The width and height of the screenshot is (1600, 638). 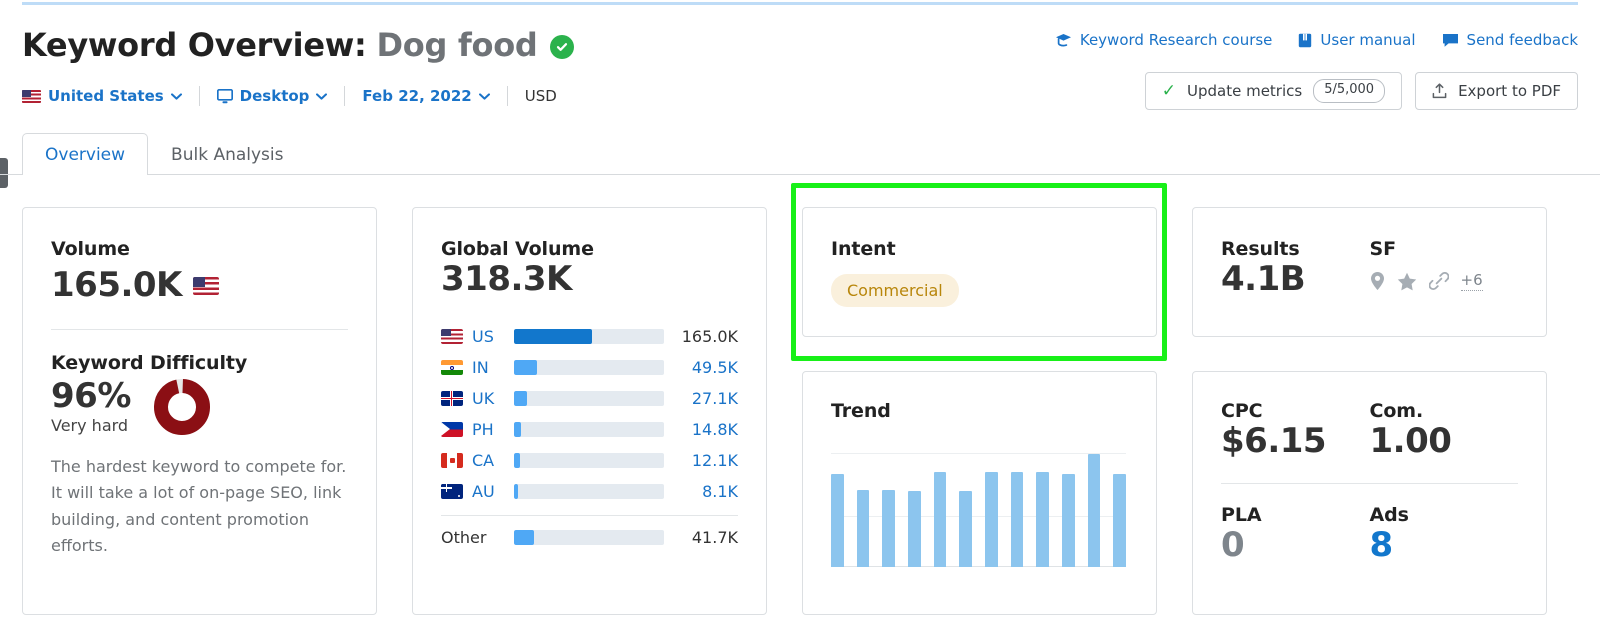 I want to click on sf-label: SF, so click(x=1383, y=249).